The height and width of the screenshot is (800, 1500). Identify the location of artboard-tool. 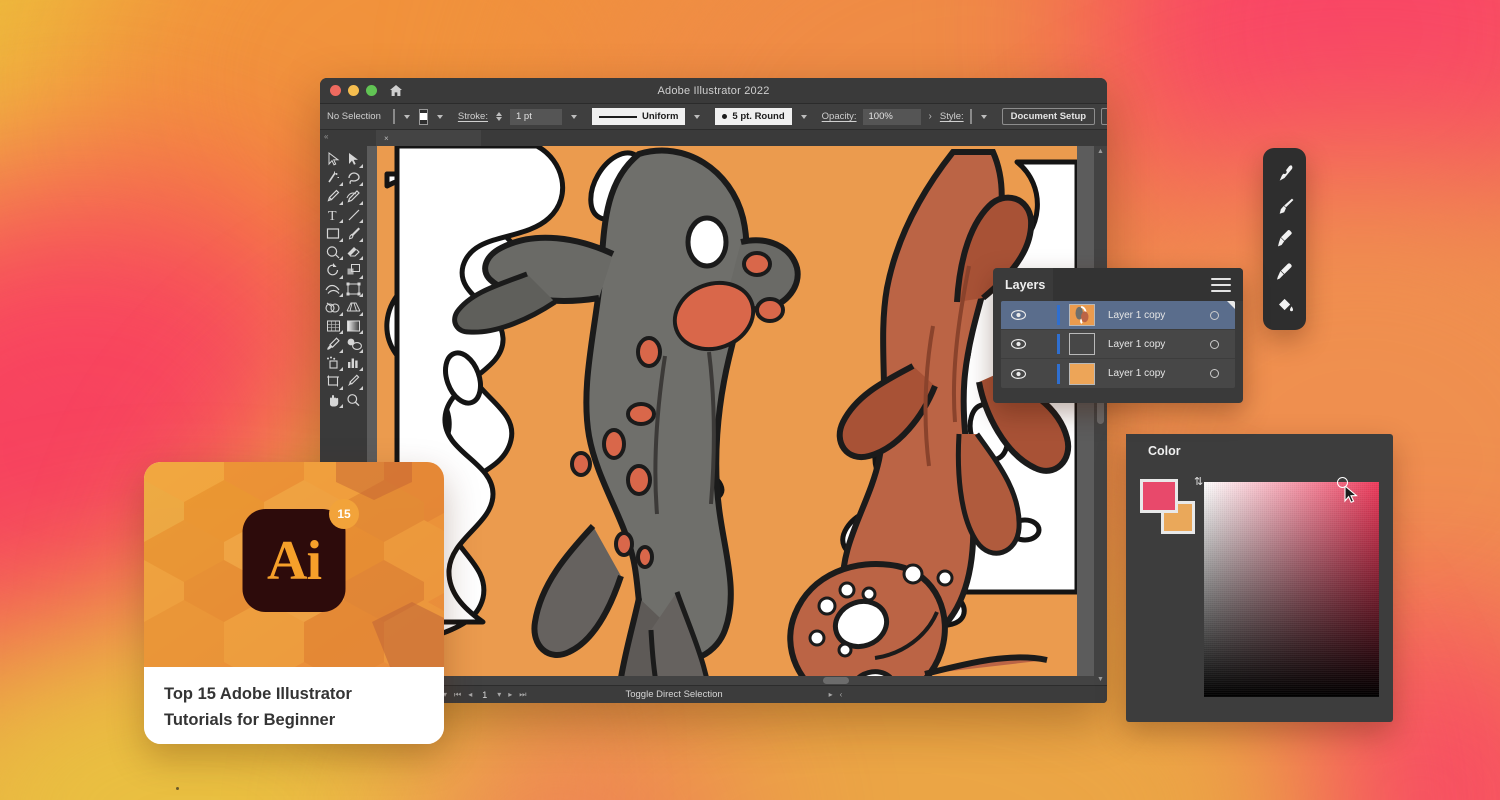
(333, 381).